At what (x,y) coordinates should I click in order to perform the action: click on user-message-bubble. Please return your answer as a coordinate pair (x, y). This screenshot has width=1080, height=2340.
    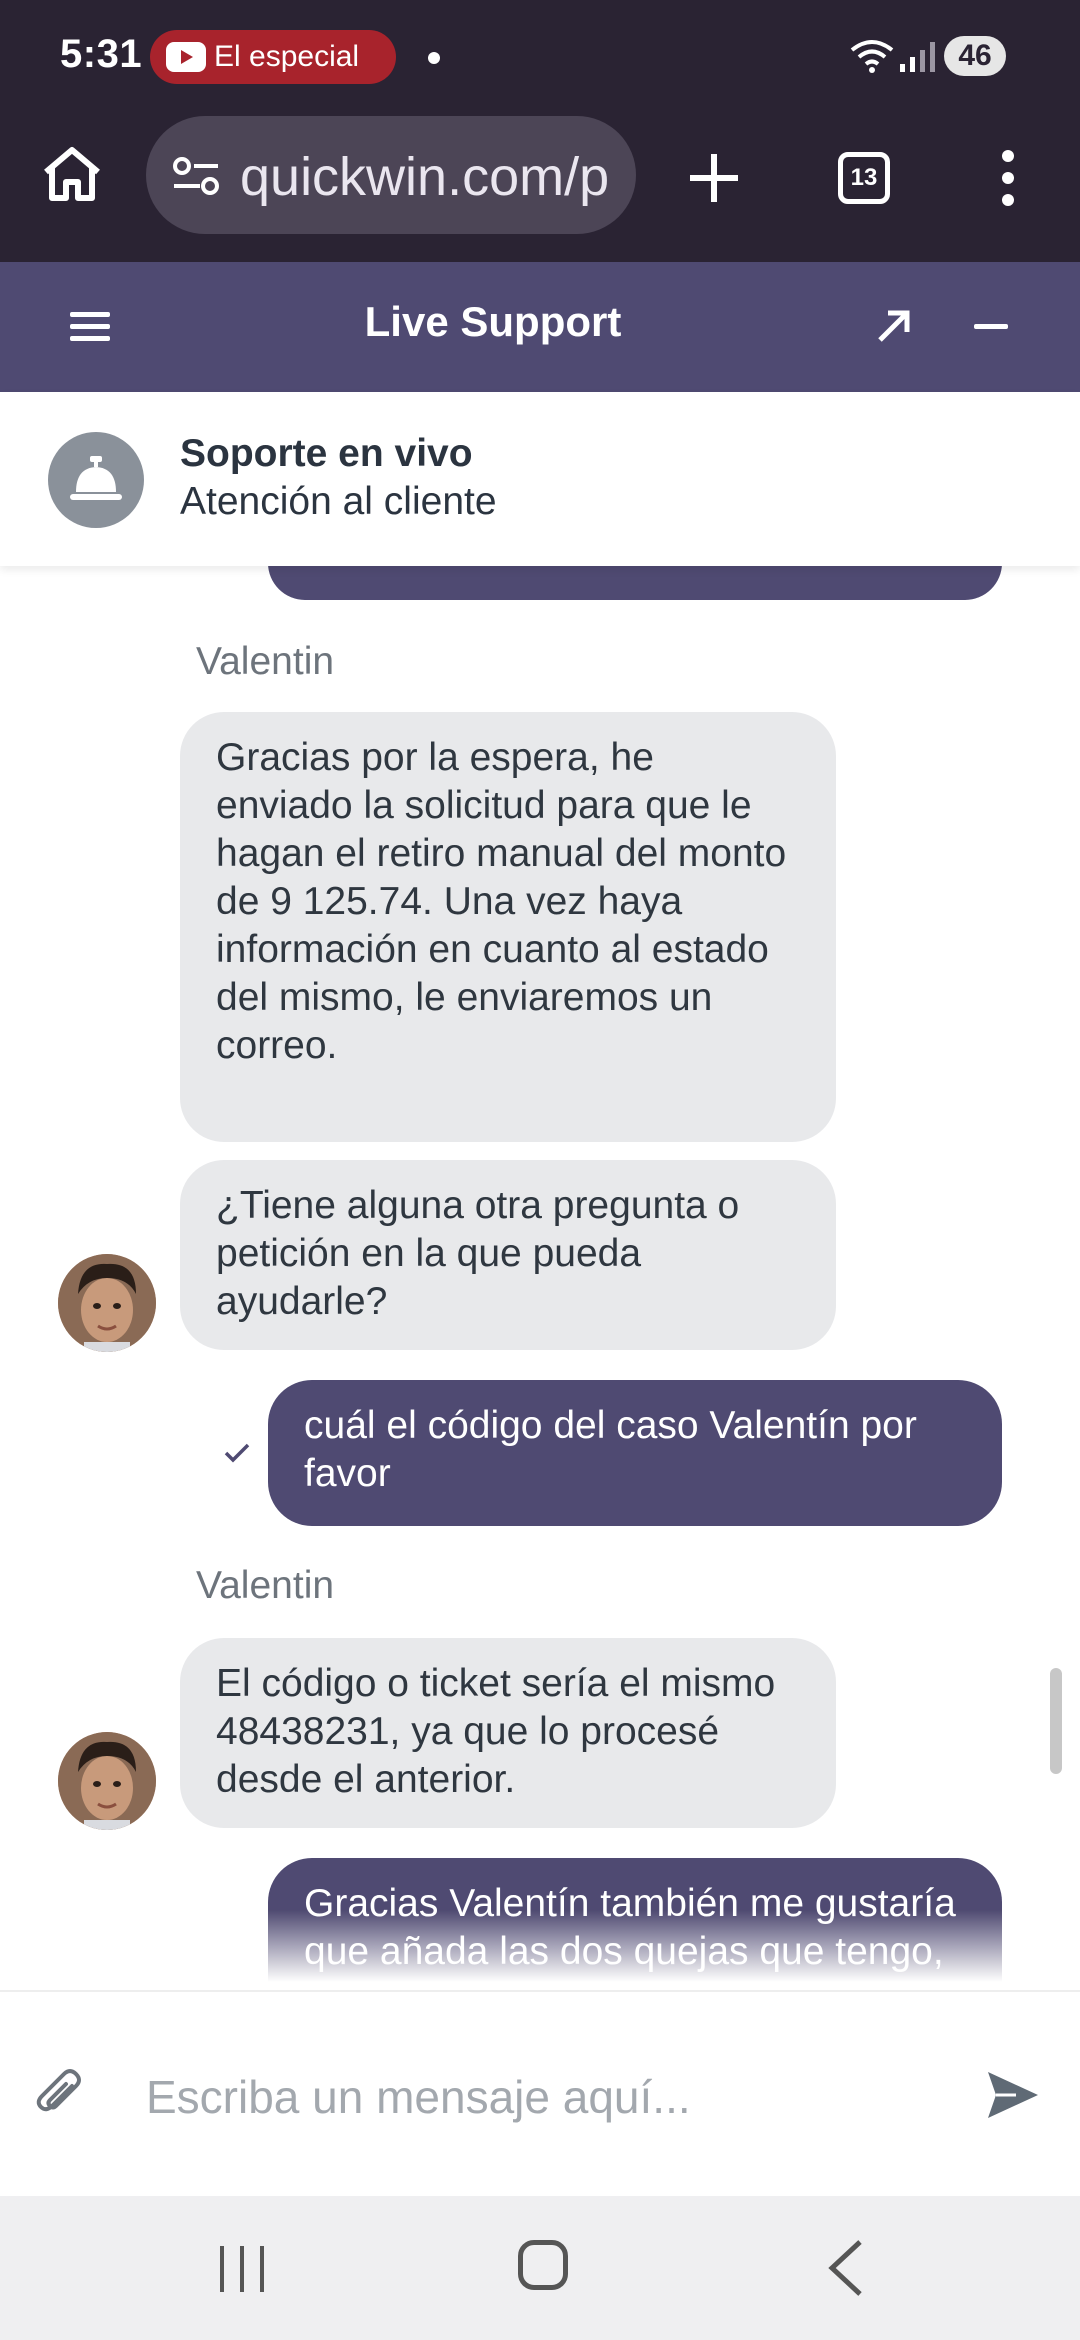
    Looking at the image, I should click on (635, 583).